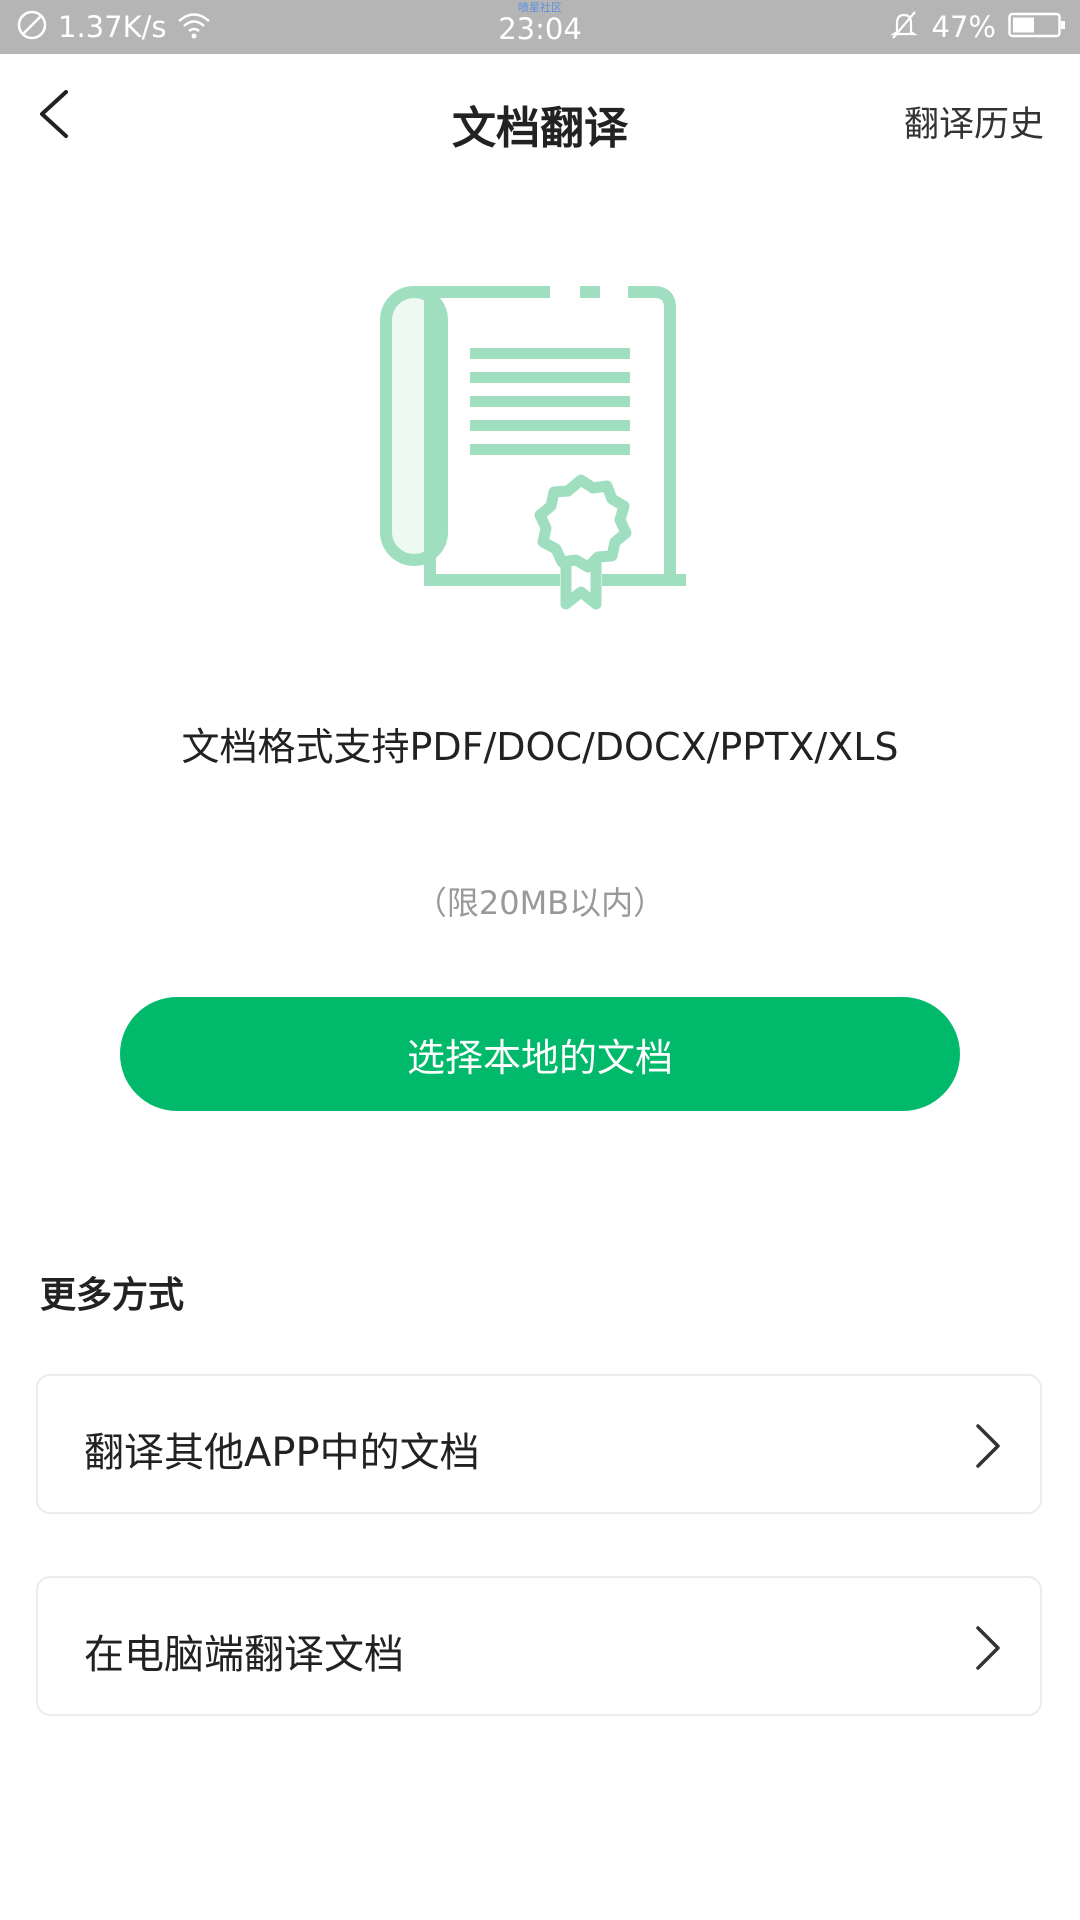 The width and height of the screenshot is (1080, 1920). Describe the element at coordinates (540, 27) in the screenshot. I see `status-bar: 1.37K/s 喷星社区 23:04 47%` at that location.